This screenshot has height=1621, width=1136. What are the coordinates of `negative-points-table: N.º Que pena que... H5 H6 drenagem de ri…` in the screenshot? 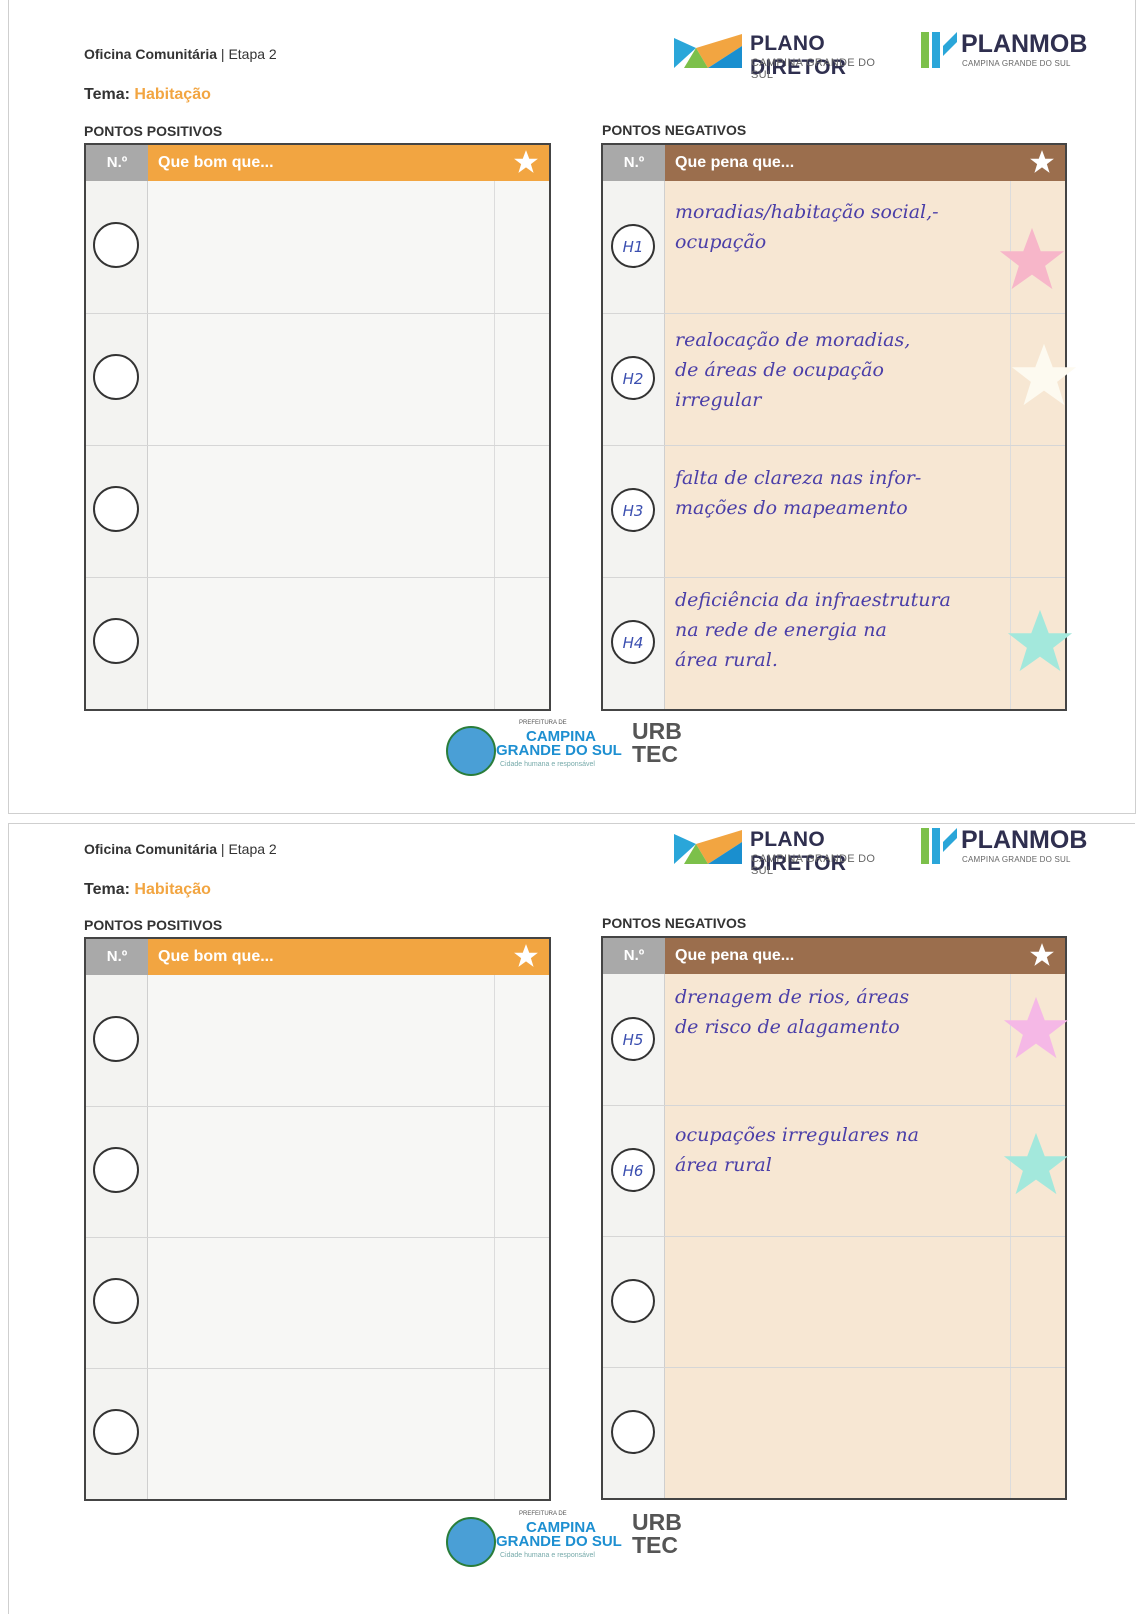 It's located at (835, 1218).